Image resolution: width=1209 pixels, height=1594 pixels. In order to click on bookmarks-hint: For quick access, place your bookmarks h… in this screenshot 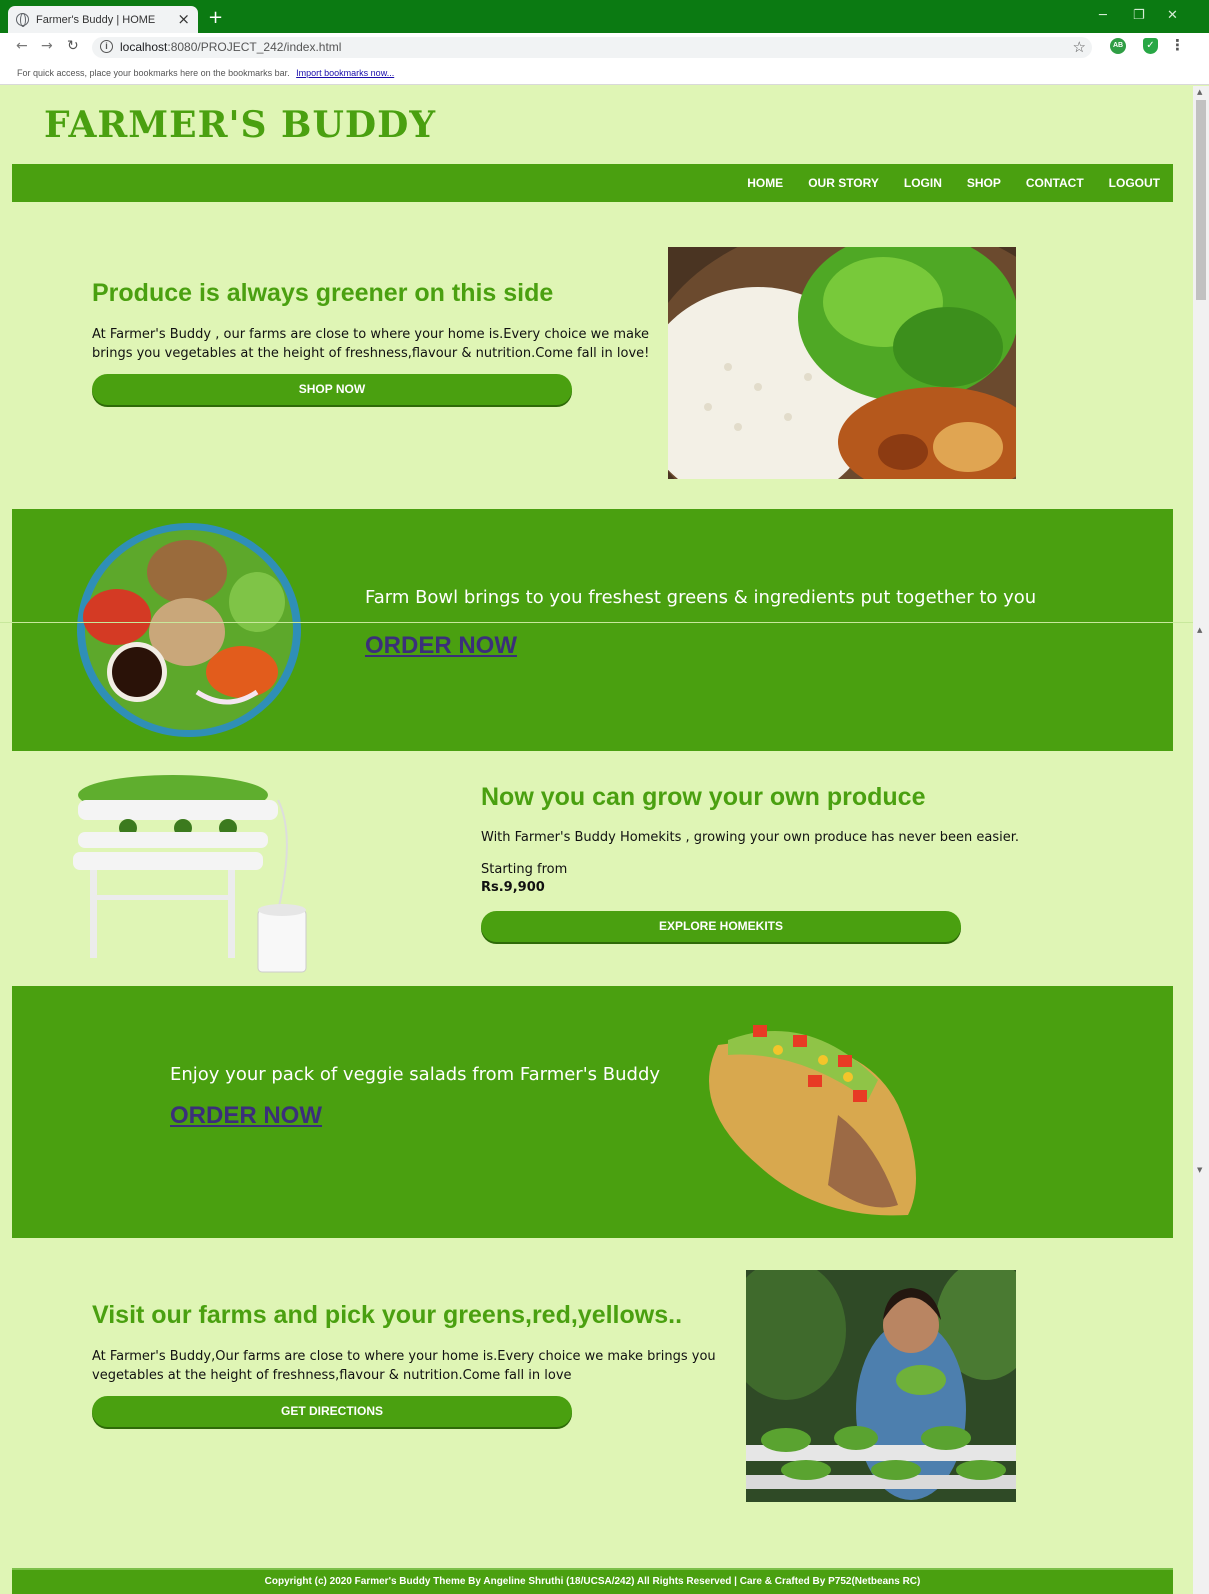, I will do `click(153, 73)`.